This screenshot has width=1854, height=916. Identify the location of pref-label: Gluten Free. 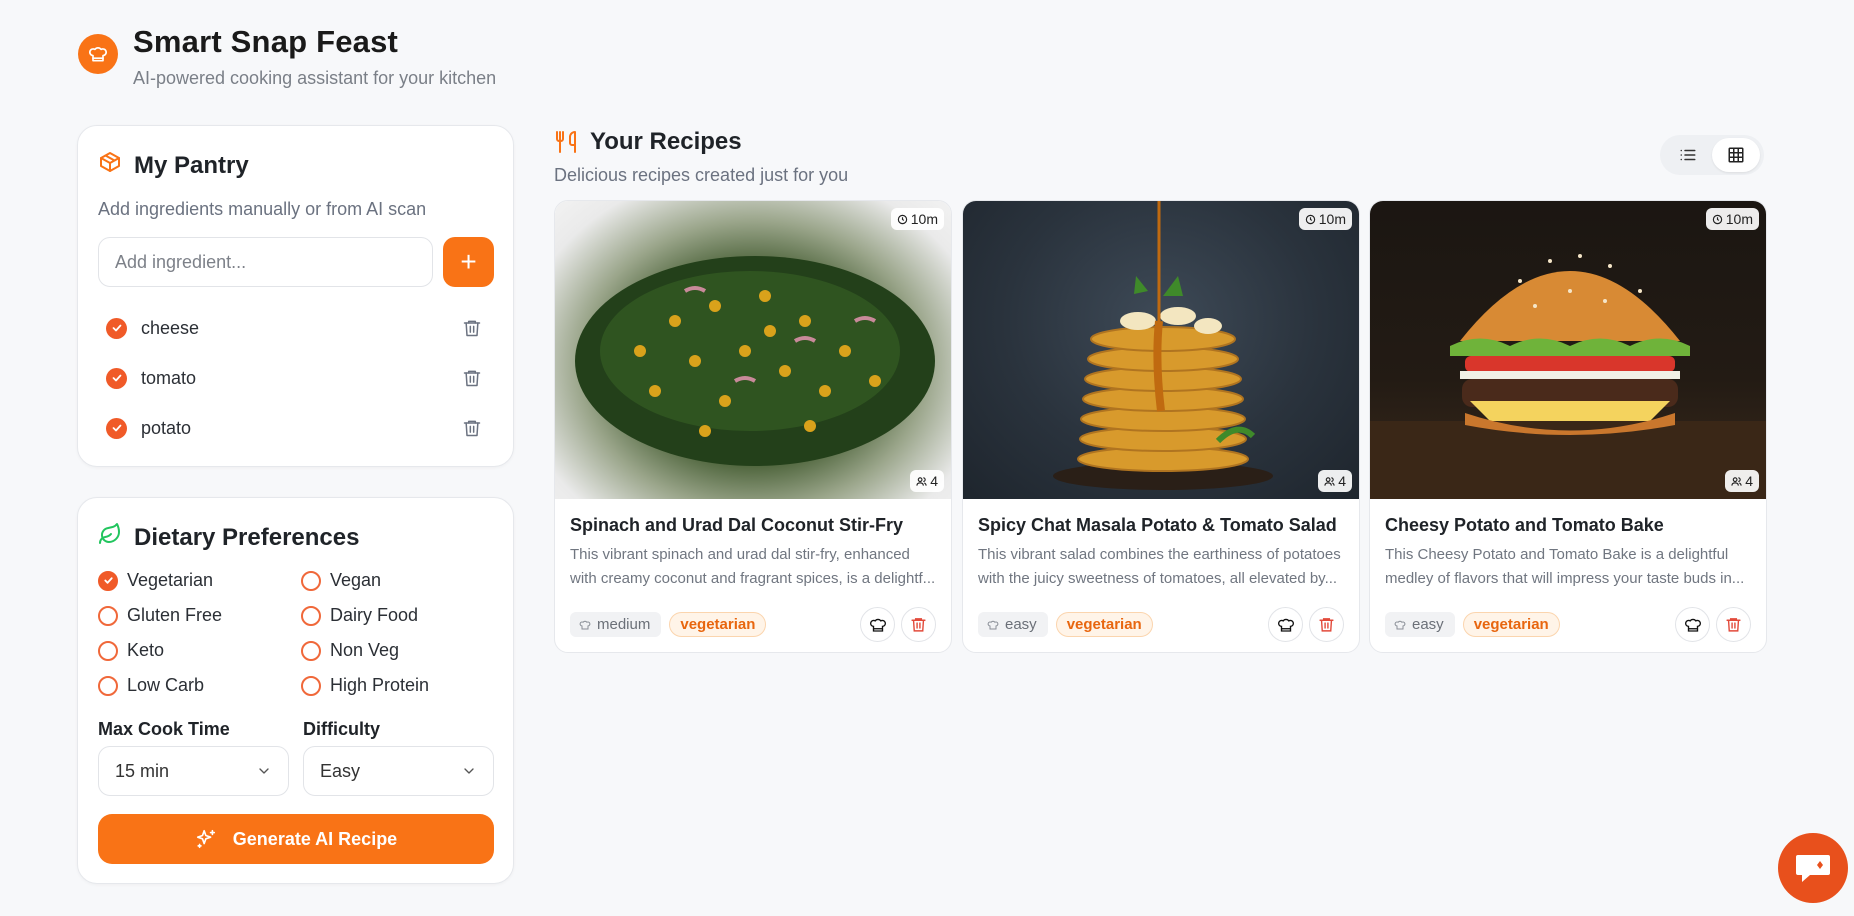
(175, 615).